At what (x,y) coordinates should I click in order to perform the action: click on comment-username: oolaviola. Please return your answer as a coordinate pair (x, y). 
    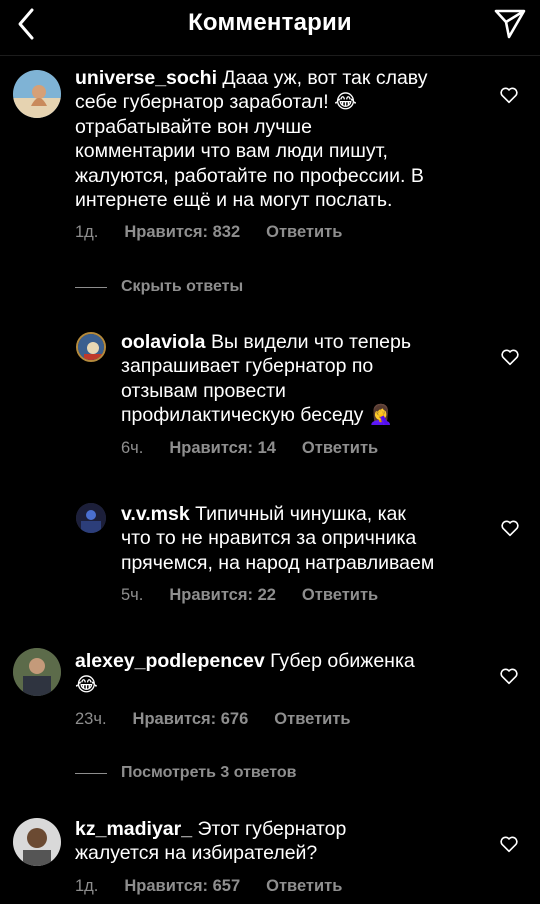
    Looking at the image, I should click on (163, 342).